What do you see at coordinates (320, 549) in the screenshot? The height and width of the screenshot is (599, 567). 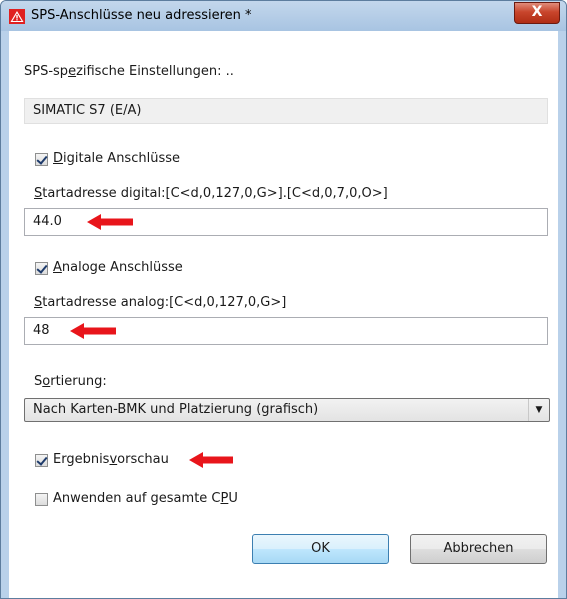 I see `ok-button: OK` at bounding box center [320, 549].